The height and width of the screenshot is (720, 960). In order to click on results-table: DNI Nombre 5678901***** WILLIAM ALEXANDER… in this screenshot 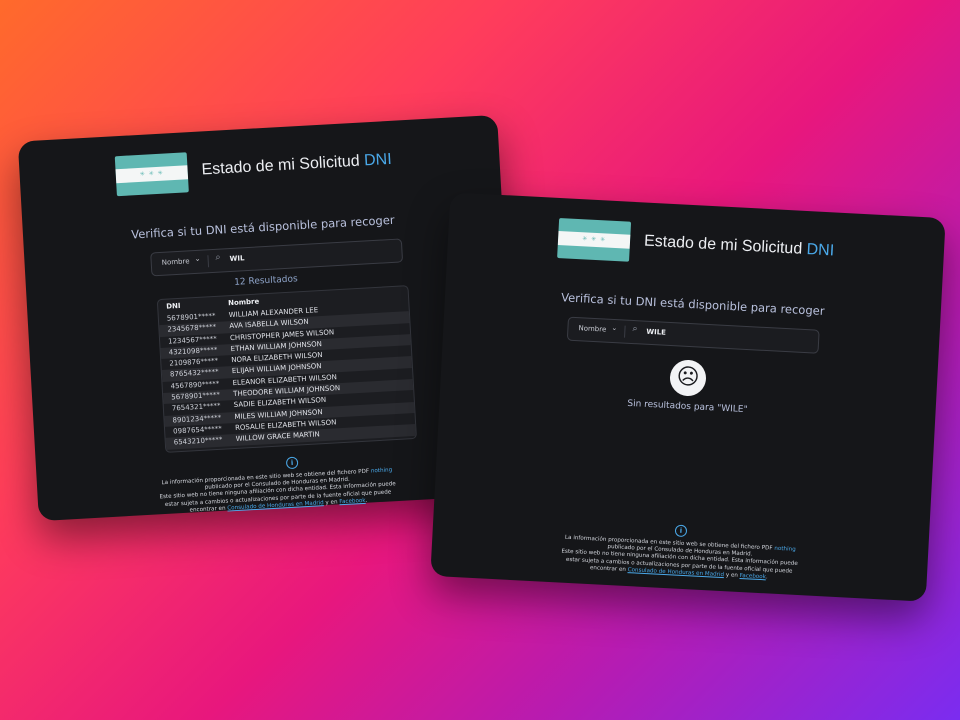, I will do `click(286, 369)`.